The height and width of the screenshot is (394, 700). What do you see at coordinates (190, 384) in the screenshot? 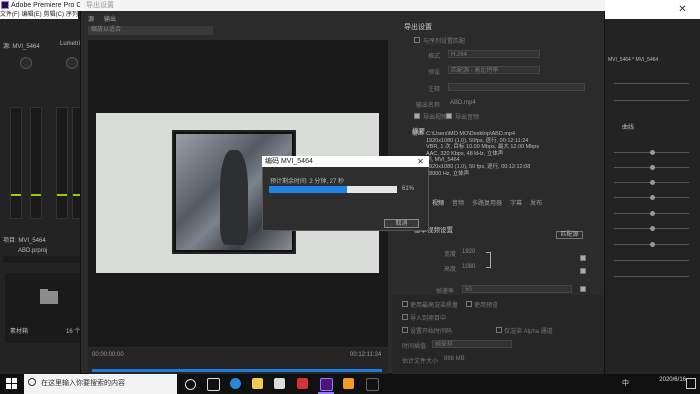
I see `cortana-icon` at bounding box center [190, 384].